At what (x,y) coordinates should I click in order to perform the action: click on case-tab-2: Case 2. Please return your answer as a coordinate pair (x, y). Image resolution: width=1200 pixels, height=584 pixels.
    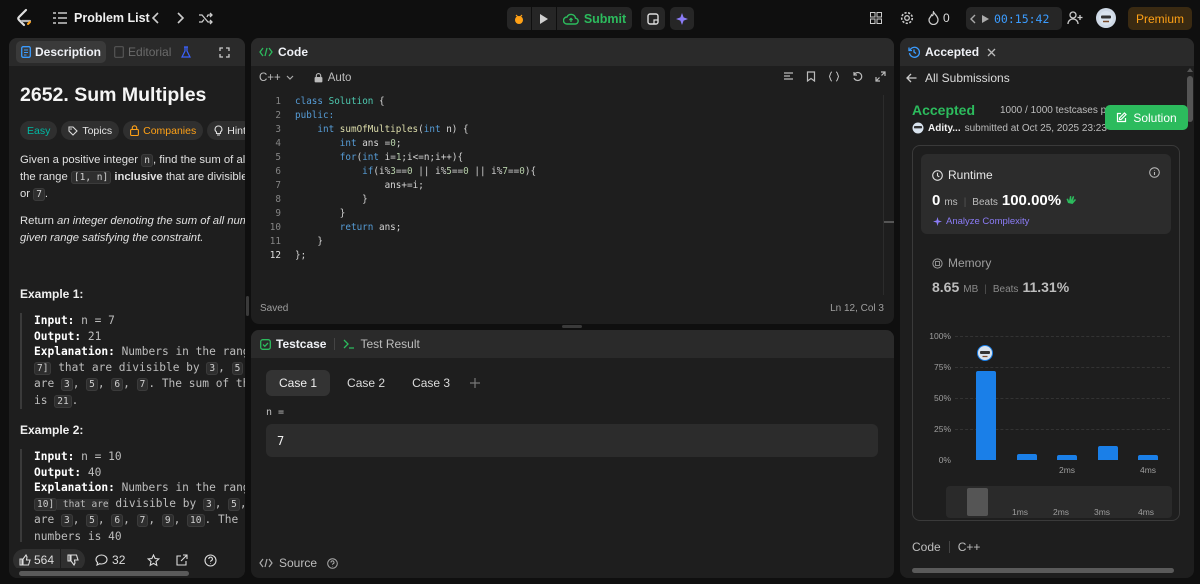
    Looking at the image, I should click on (366, 383).